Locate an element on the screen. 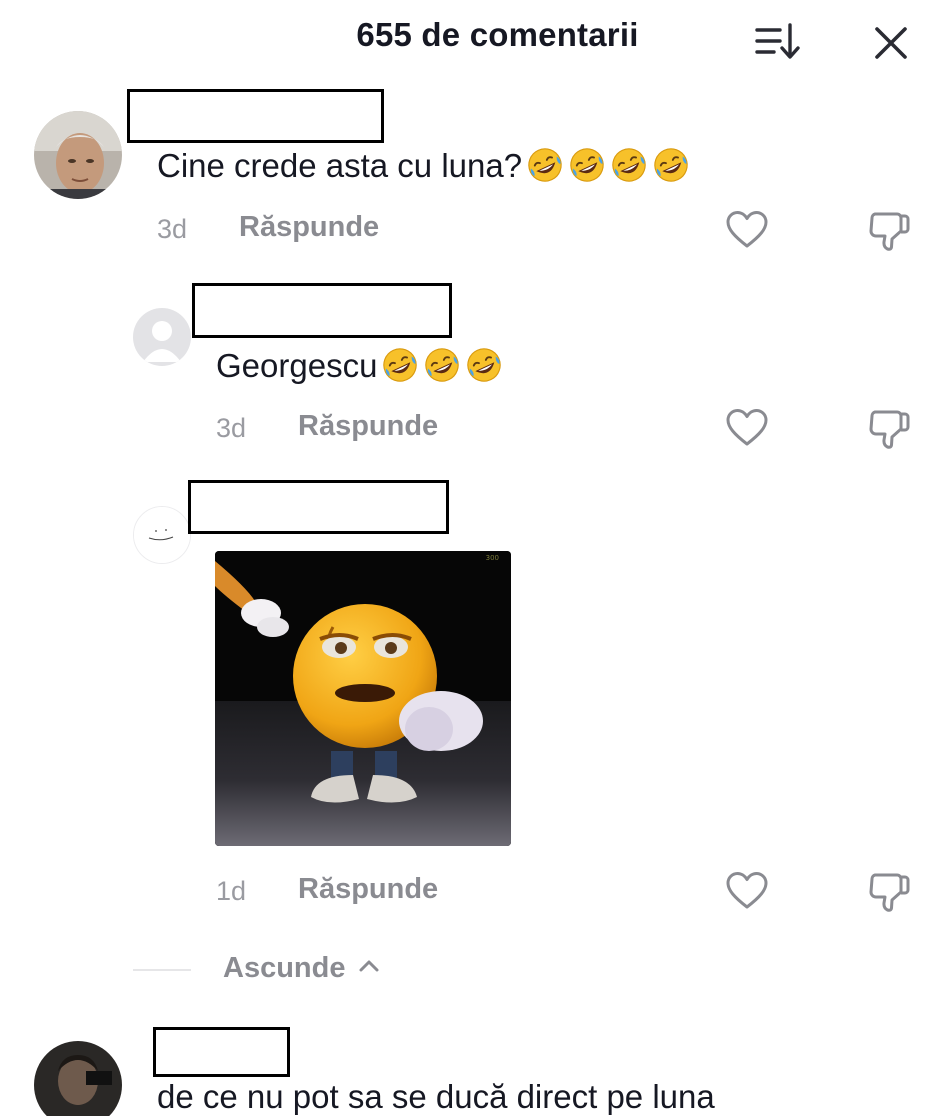 Image resolution: width=945 pixels, height=1116 pixels. chevron-up-icon is located at coordinates (369, 966).